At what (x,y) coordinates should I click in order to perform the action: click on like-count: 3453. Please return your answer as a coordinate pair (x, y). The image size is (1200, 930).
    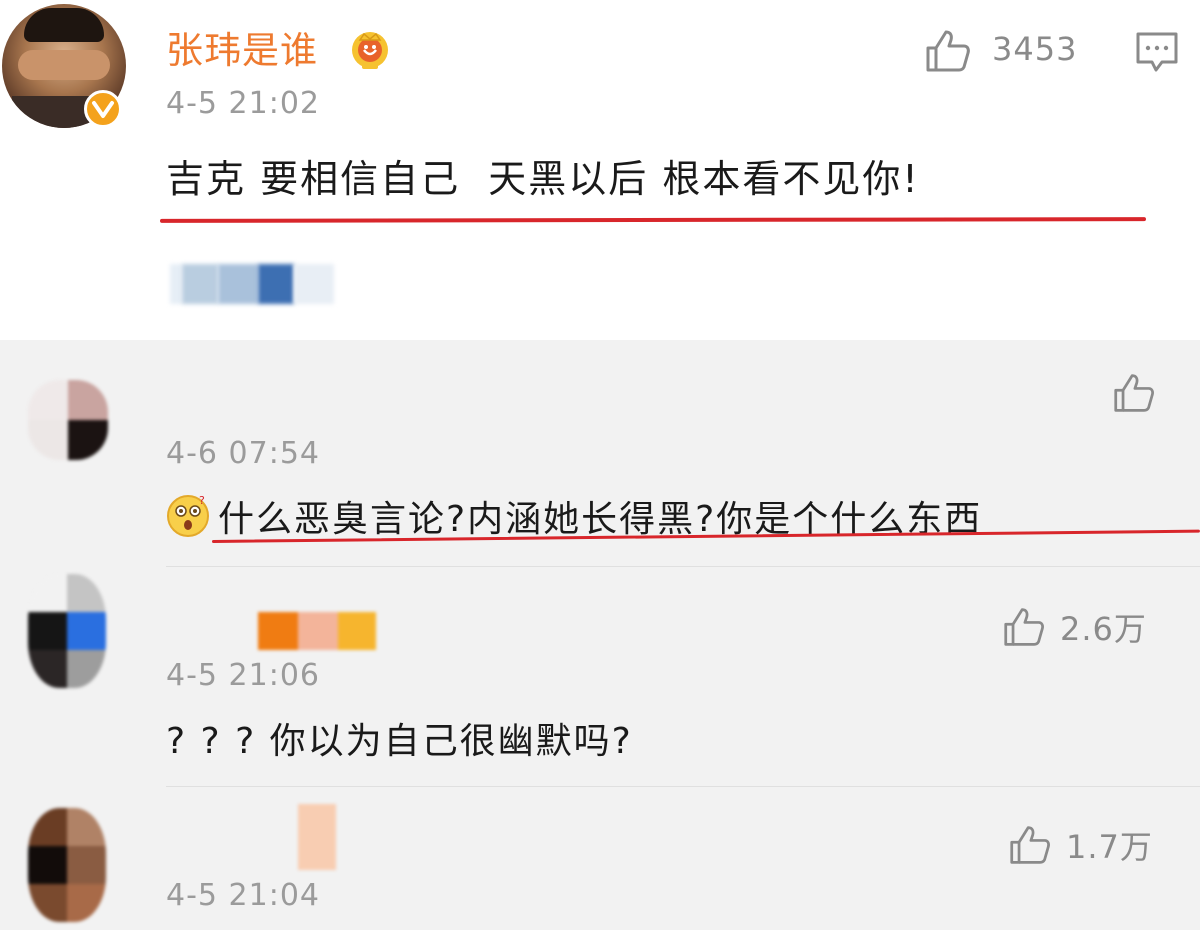
    Looking at the image, I should click on (1035, 49).